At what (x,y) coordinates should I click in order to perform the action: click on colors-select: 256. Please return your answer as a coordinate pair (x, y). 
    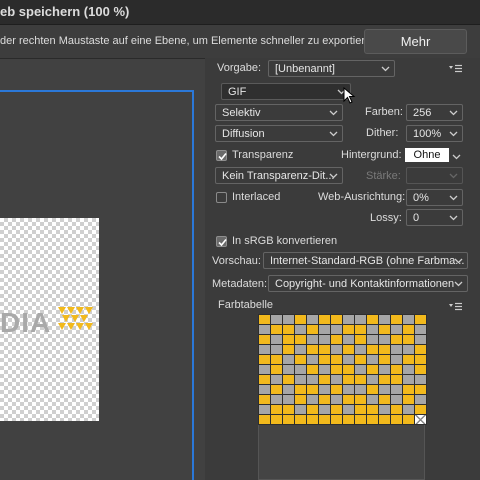
    Looking at the image, I should click on (434, 112).